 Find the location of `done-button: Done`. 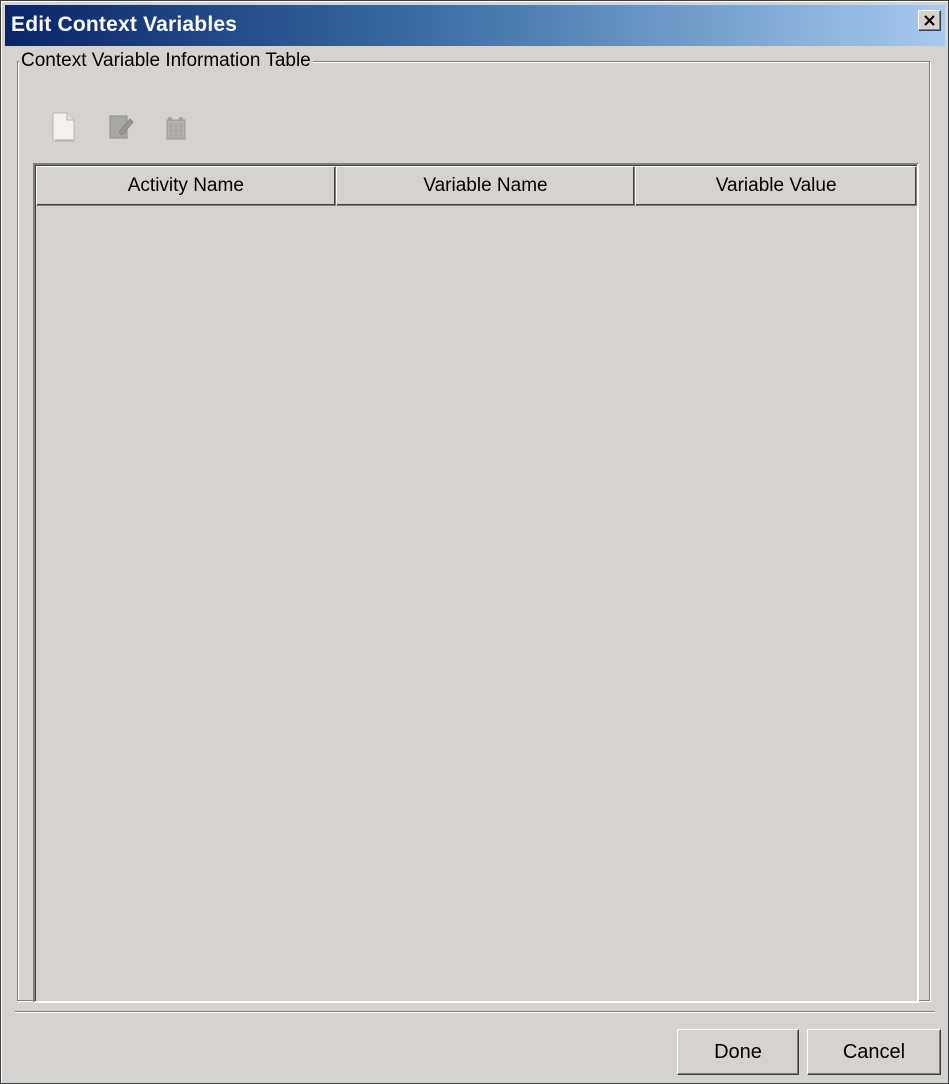

done-button: Done is located at coordinates (738, 1052).